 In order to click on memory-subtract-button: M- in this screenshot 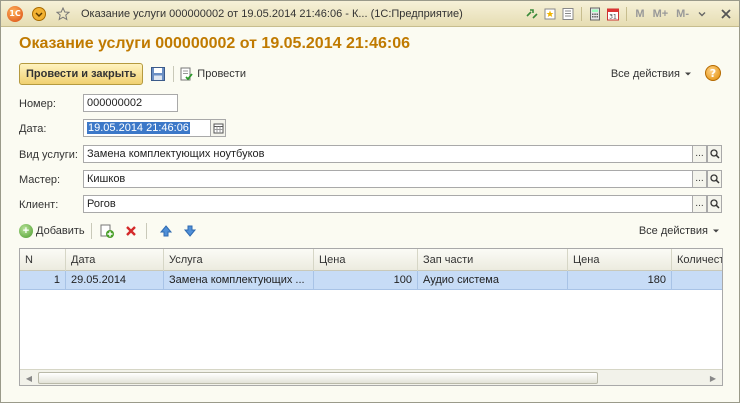, I will do `click(682, 14)`.